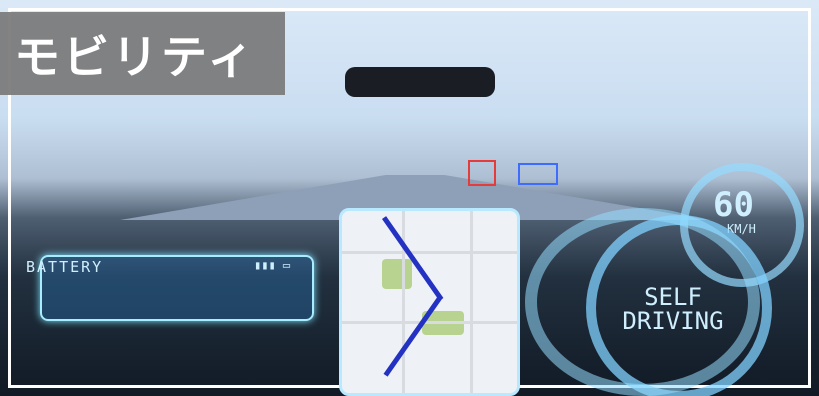 The height and width of the screenshot is (396, 819). I want to click on steering-wheel, so click(642, 302).